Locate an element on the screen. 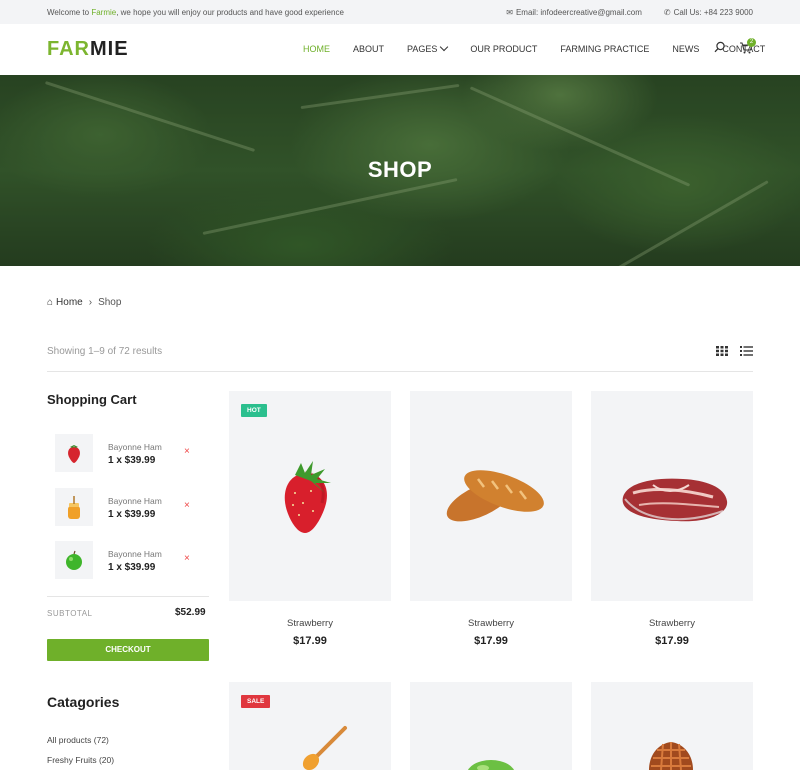  hot-badge: HOT is located at coordinates (254, 410).